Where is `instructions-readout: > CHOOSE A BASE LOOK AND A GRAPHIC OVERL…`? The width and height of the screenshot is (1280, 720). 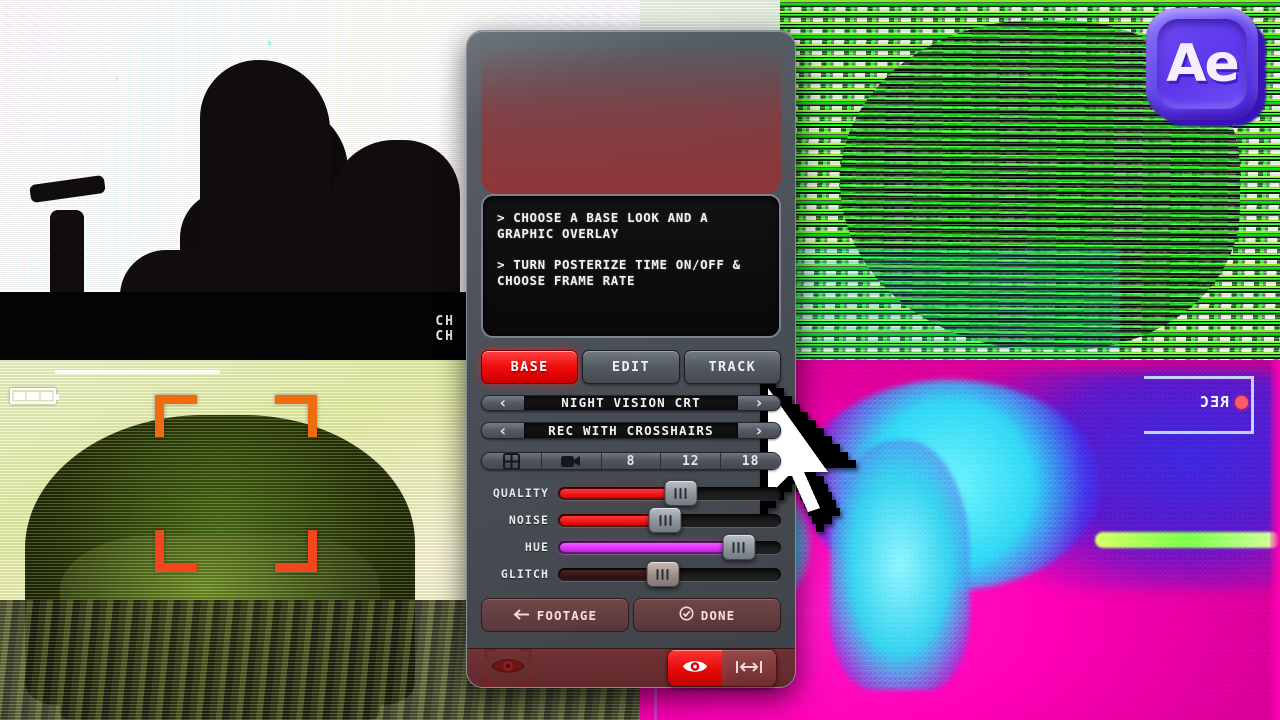
instructions-readout: > CHOOSE A BASE LOOK AND A GRAPHIC OVERL… is located at coordinates (631, 265).